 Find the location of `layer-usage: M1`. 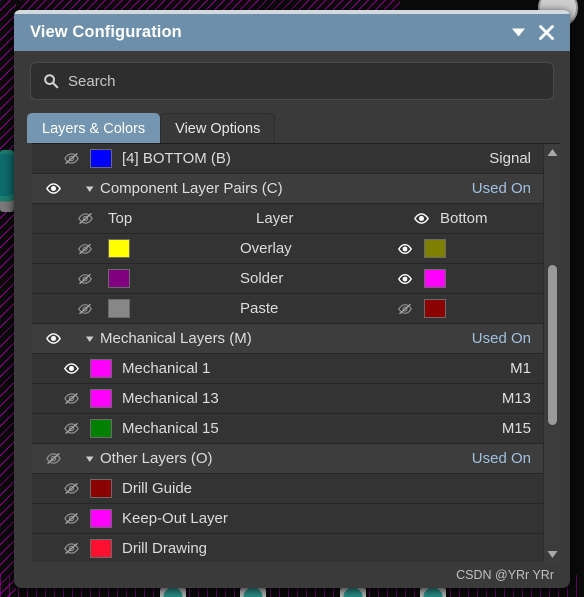

layer-usage: M1 is located at coordinates (520, 368).